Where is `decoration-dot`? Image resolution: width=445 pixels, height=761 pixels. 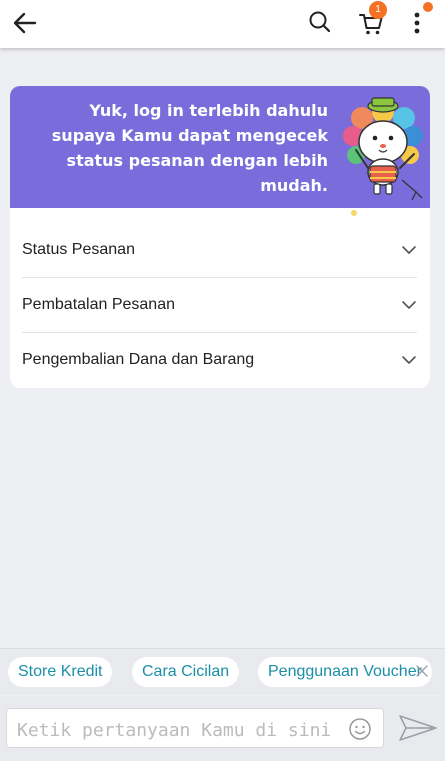 decoration-dot is located at coordinates (354, 213).